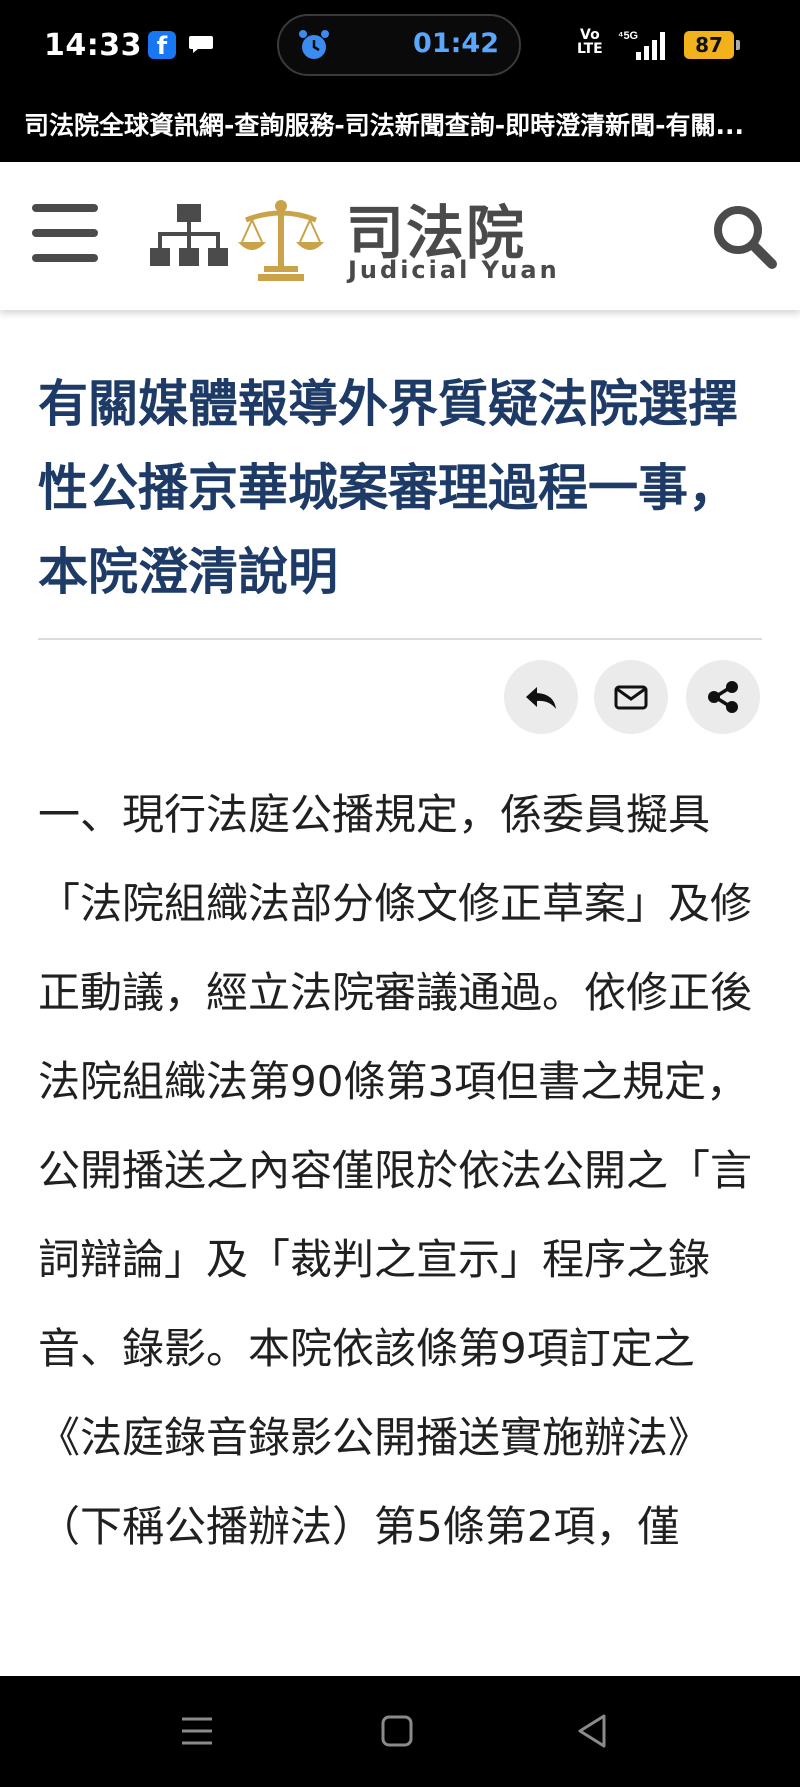  I want to click on back-nav-icon, so click(593, 1731).